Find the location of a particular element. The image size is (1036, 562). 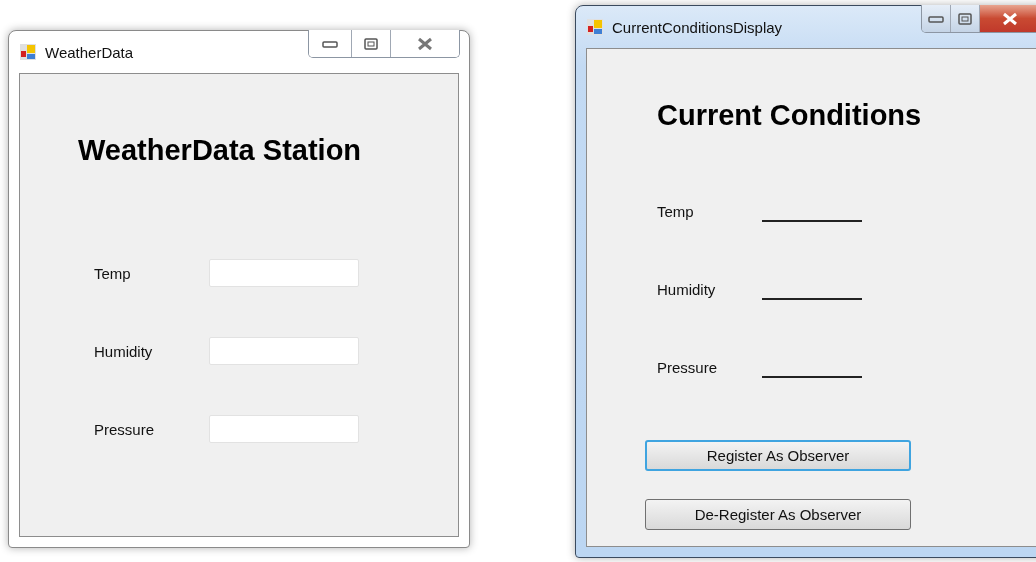

window-title: WeatherData is located at coordinates (89, 52).